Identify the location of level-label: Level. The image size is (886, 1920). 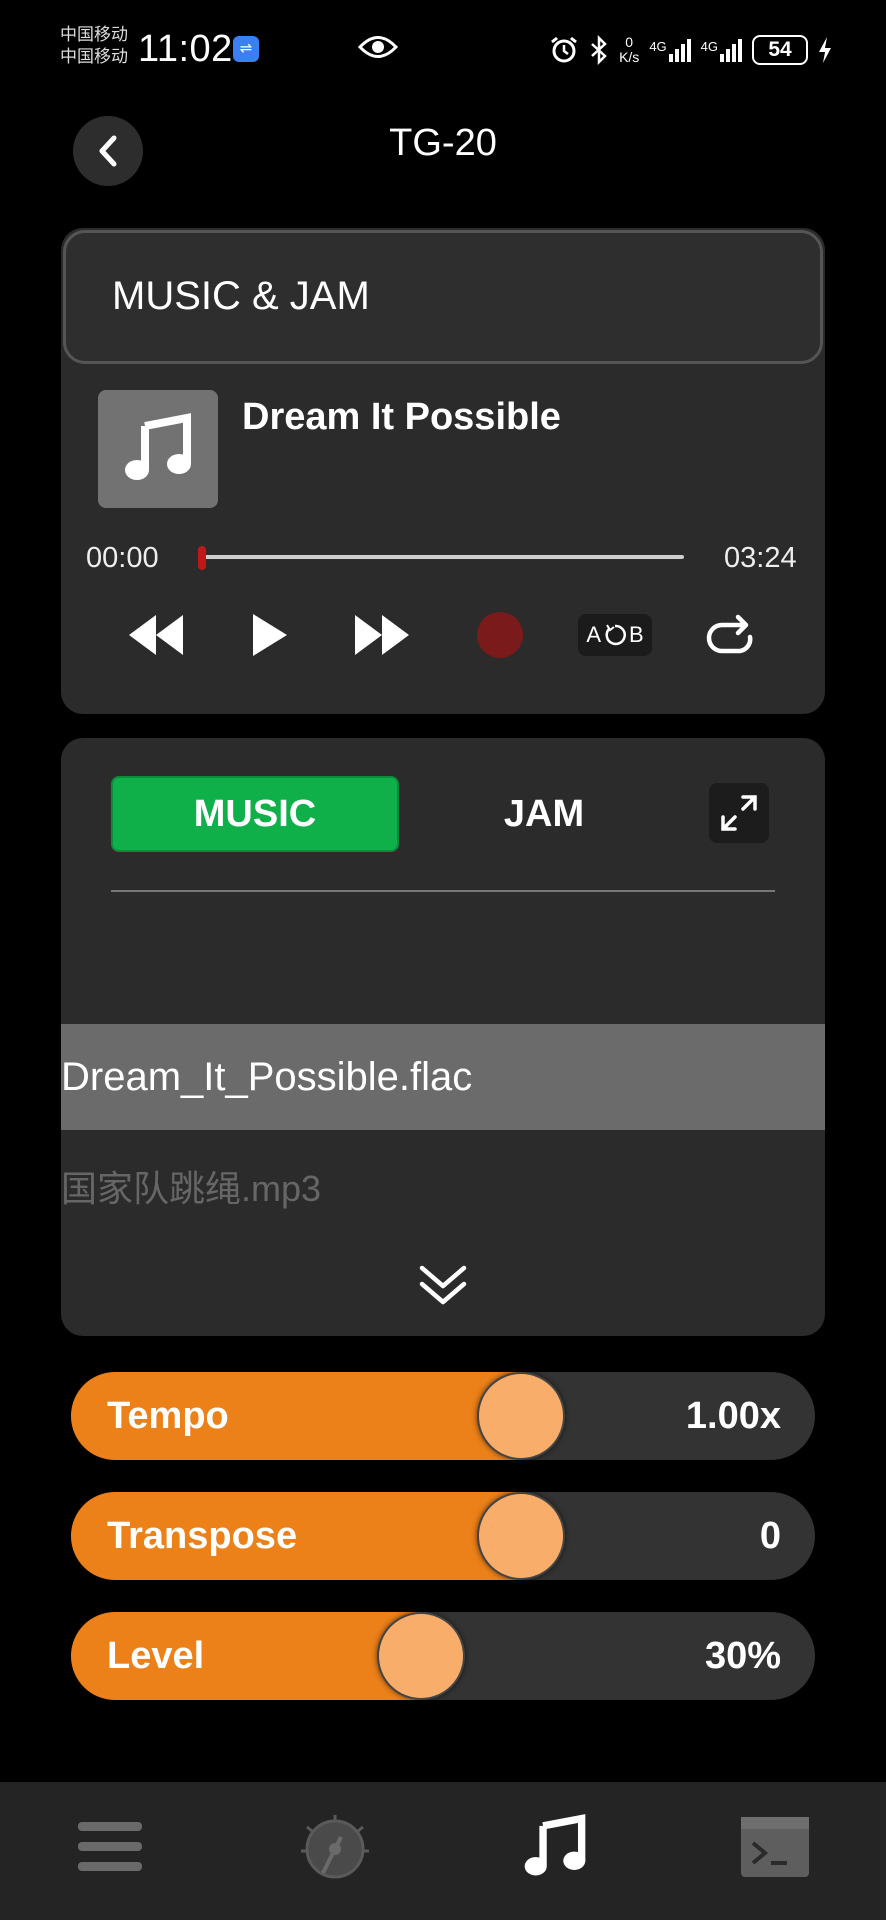
(156, 1656).